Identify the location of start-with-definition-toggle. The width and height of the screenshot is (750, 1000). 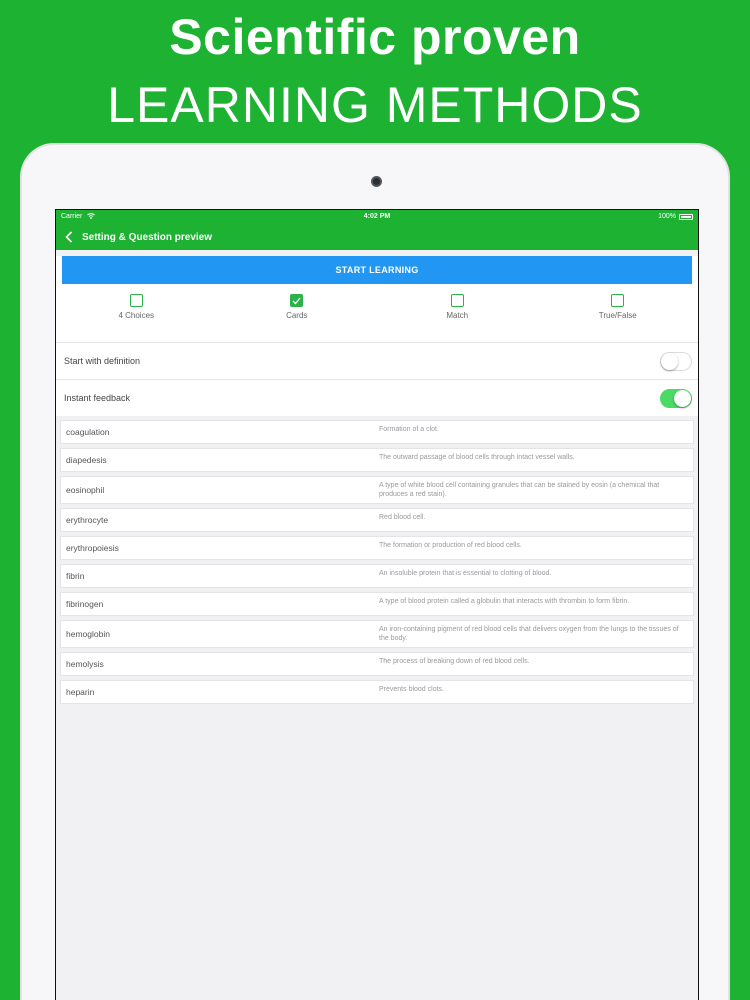
(676, 361).